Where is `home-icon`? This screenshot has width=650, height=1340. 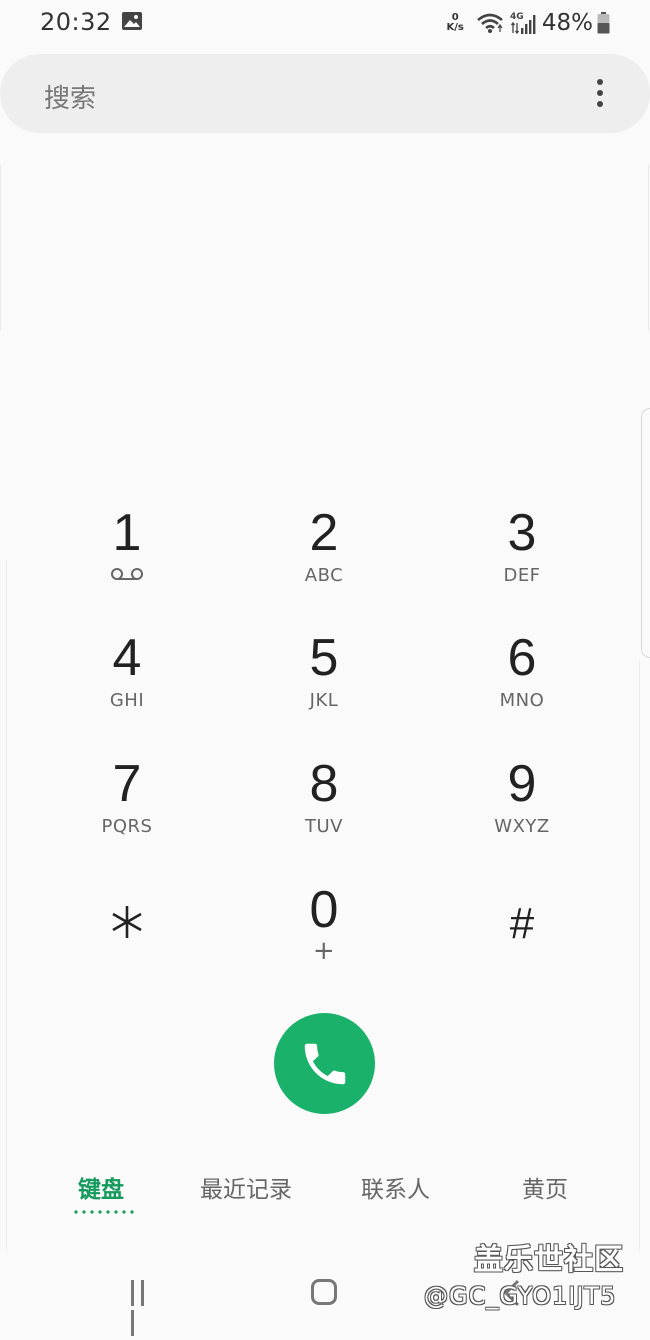
home-icon is located at coordinates (324, 1292).